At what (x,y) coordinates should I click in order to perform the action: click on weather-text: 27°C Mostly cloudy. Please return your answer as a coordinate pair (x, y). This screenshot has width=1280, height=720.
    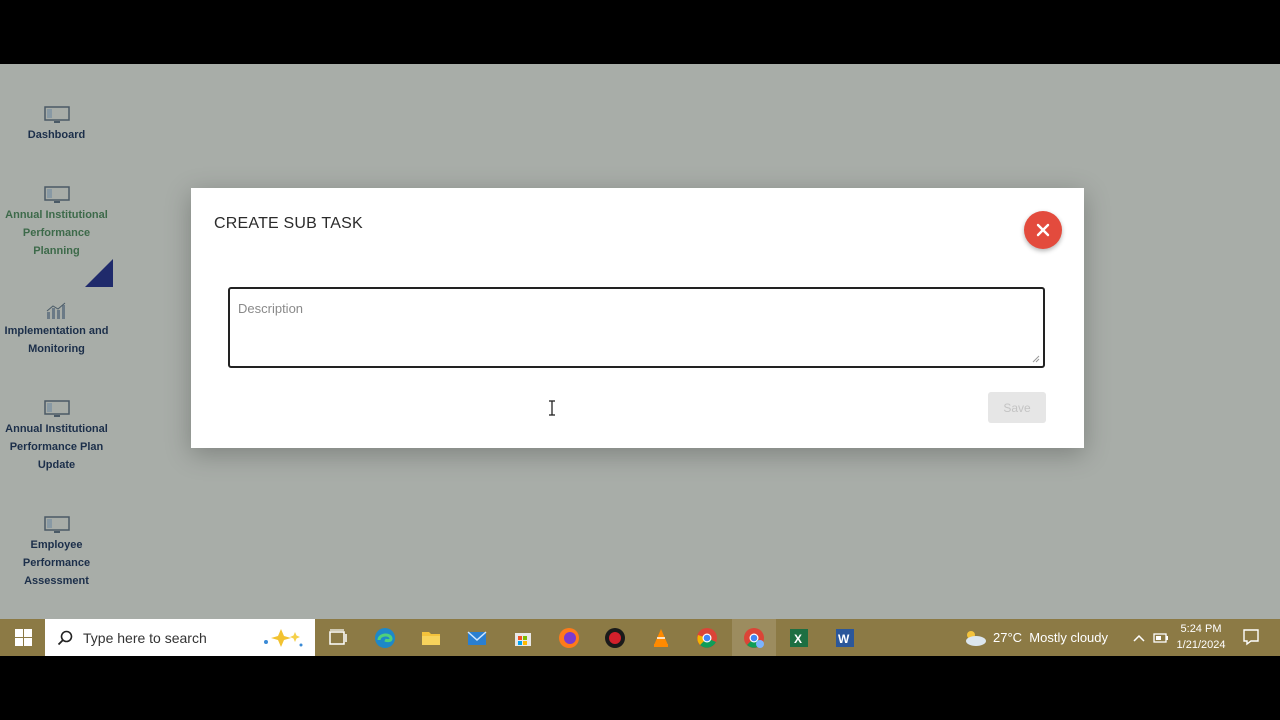
    Looking at the image, I should click on (1051, 637).